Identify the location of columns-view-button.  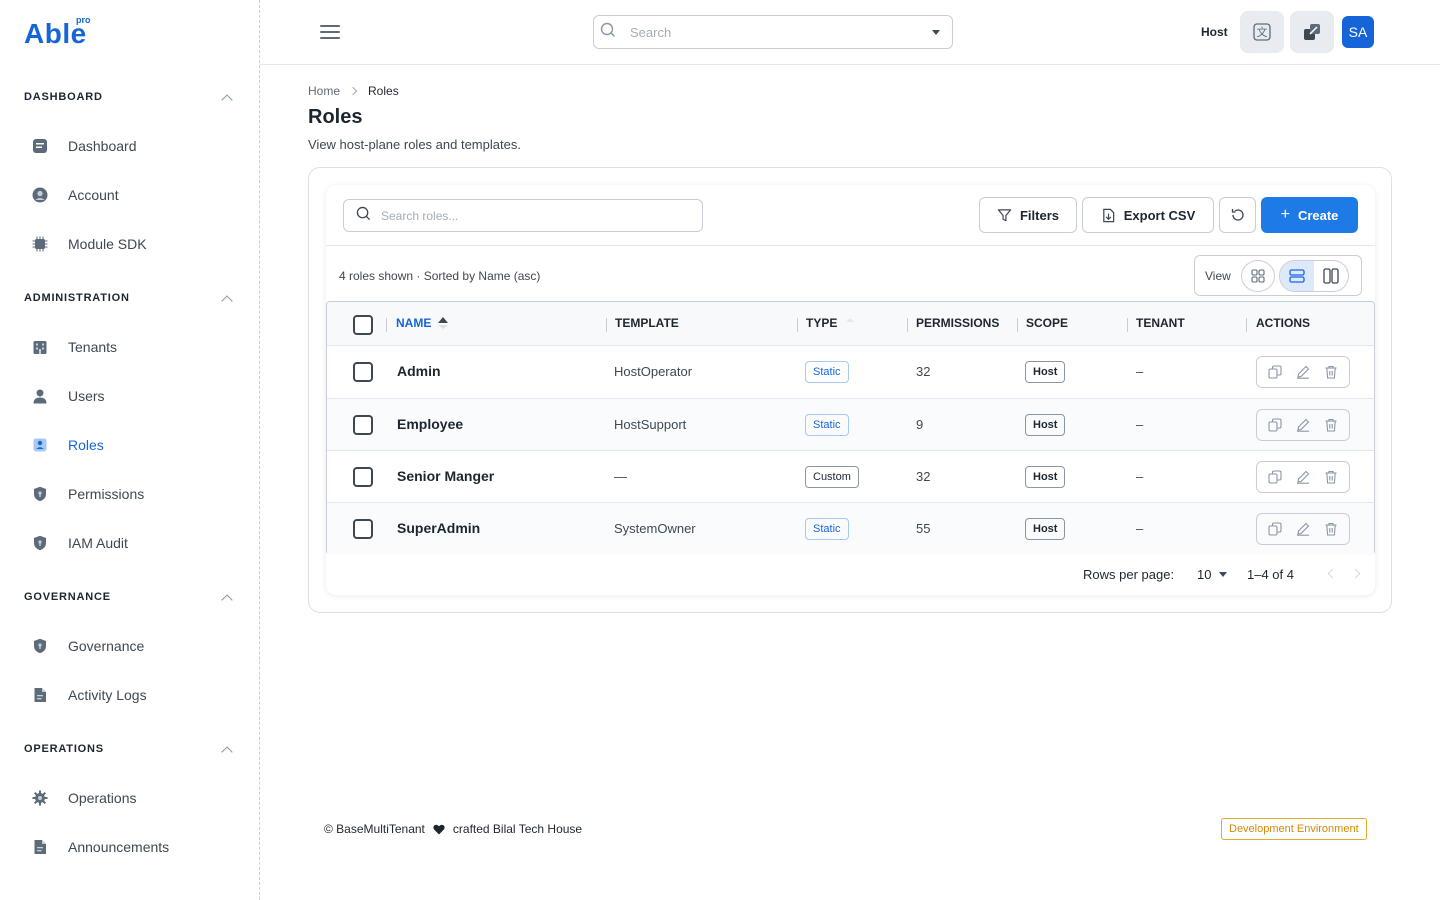
(1331, 276).